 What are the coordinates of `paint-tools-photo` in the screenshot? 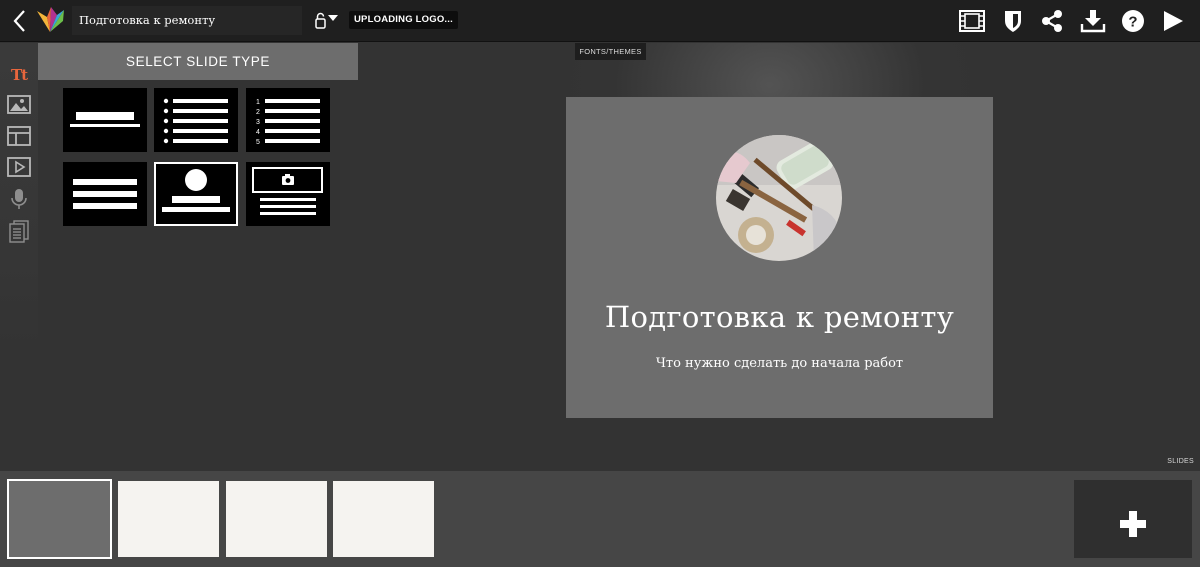 It's located at (779, 198).